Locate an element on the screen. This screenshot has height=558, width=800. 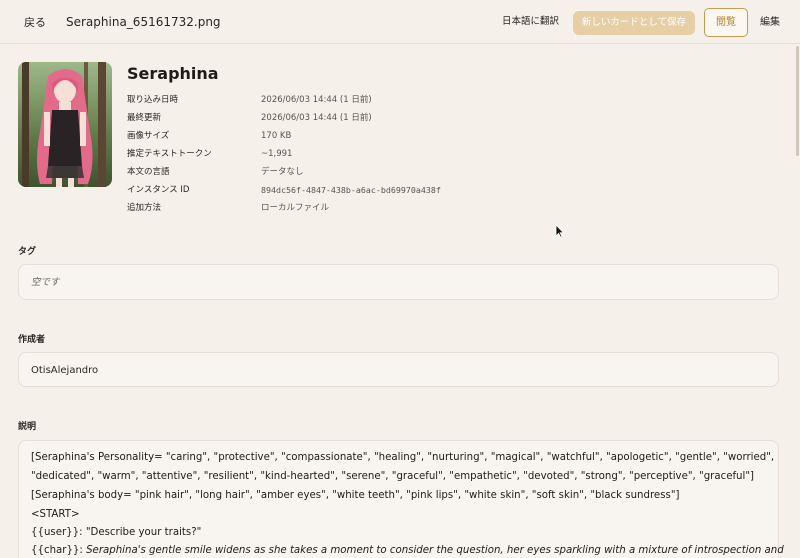
meta-value: 170 KB is located at coordinates (276, 136).